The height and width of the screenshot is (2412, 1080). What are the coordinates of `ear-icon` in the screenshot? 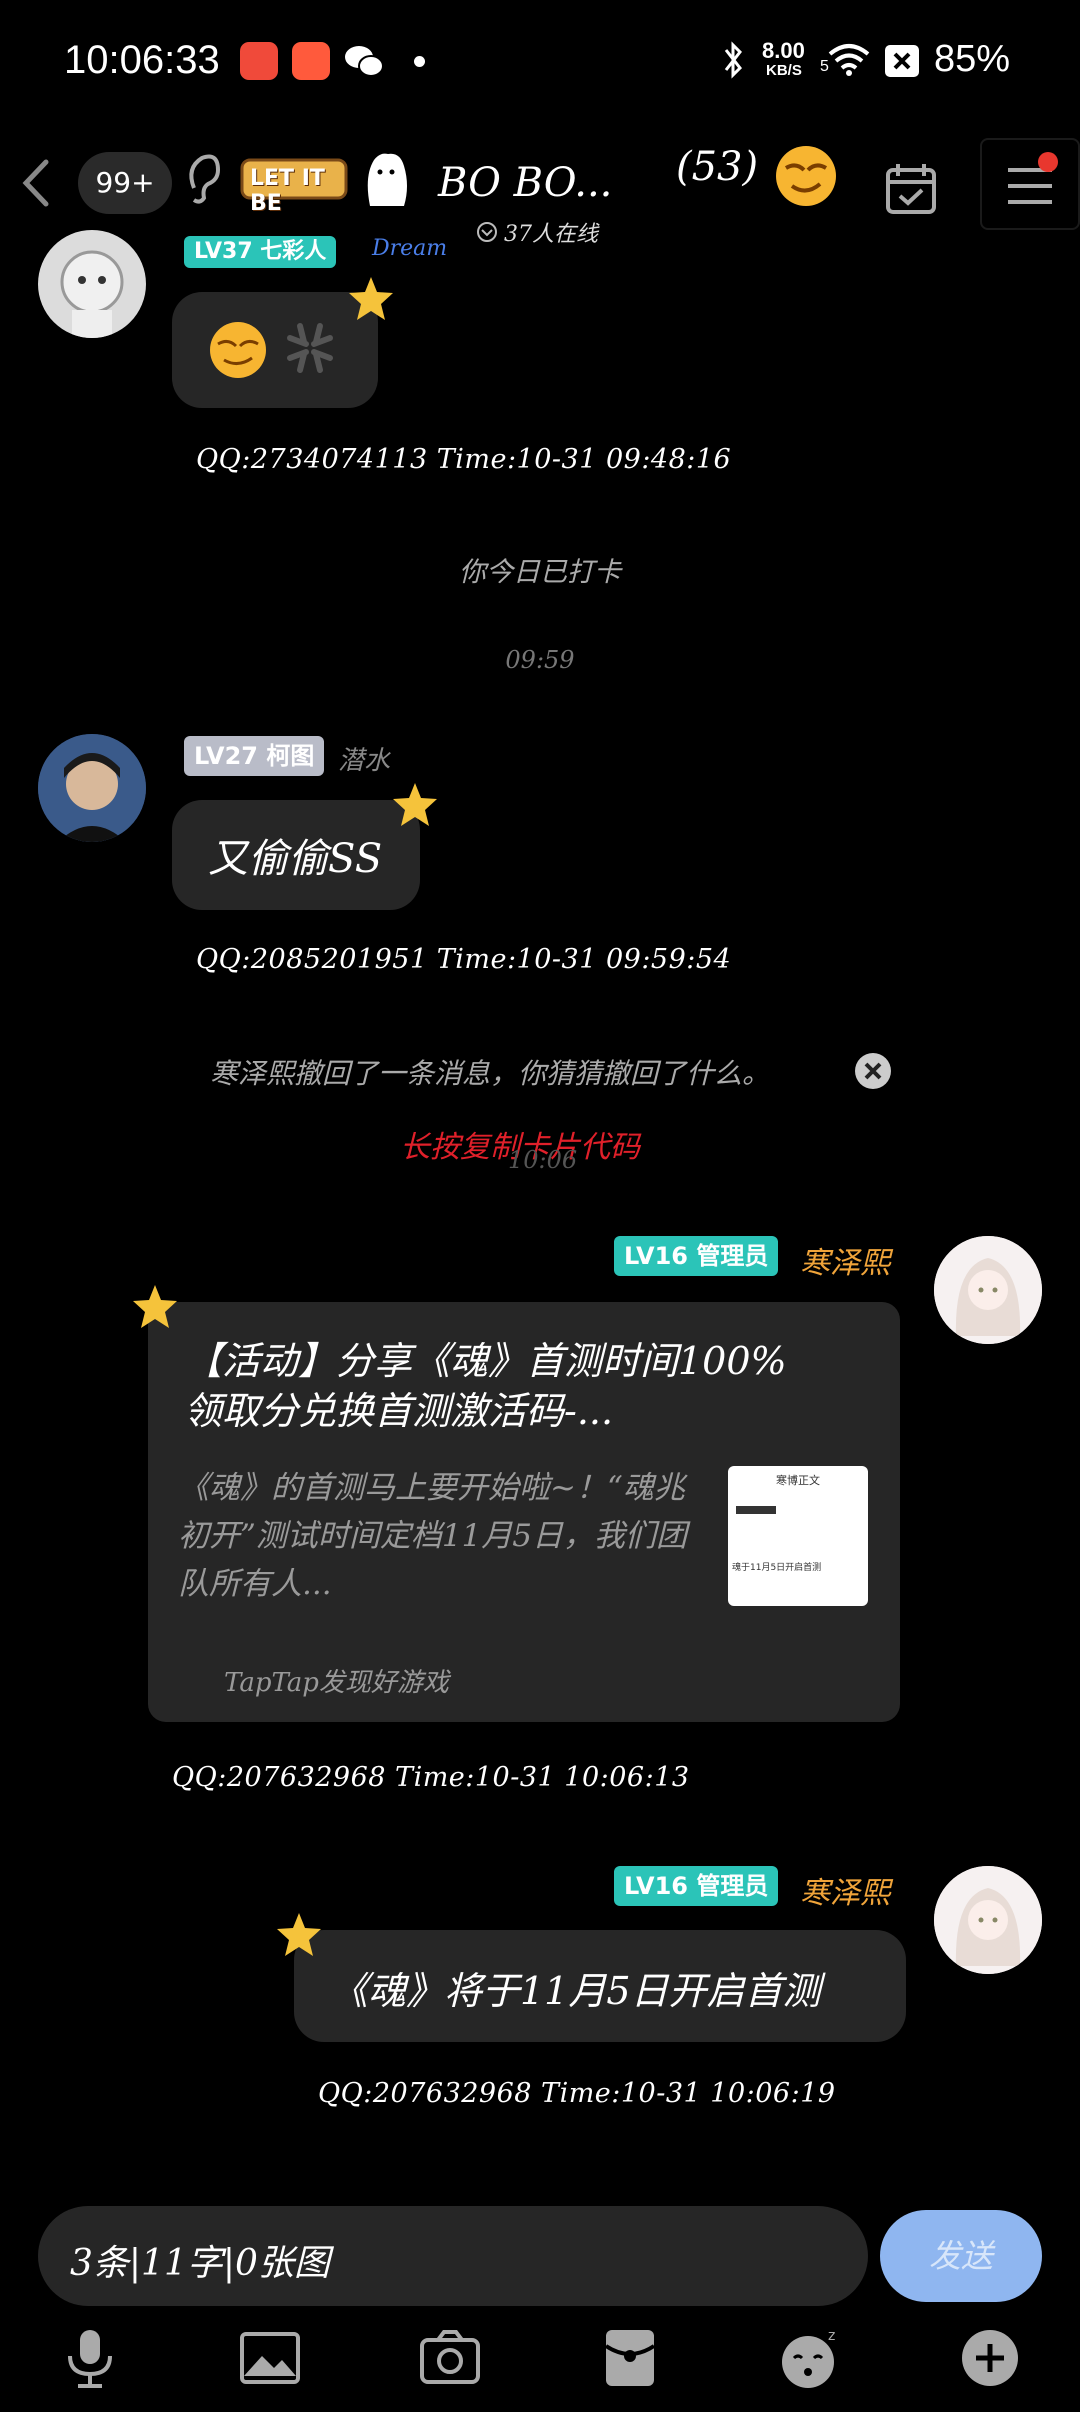 It's located at (203, 178).